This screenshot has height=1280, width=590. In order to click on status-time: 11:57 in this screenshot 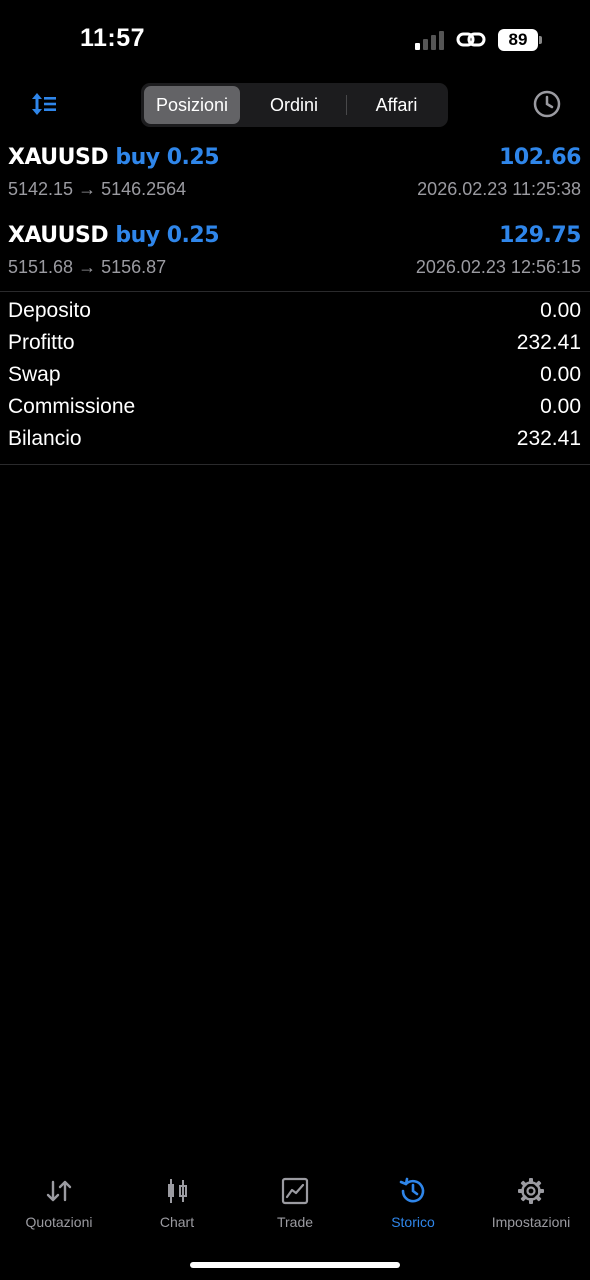, I will do `click(113, 38)`.